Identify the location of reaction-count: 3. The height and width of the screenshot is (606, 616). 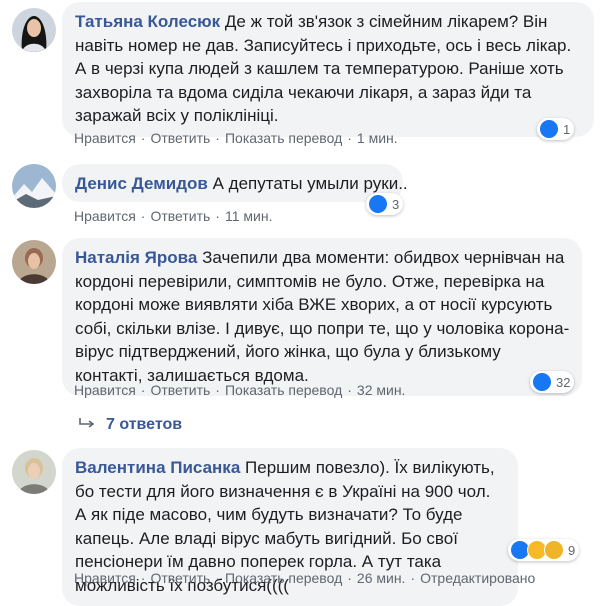
(396, 204).